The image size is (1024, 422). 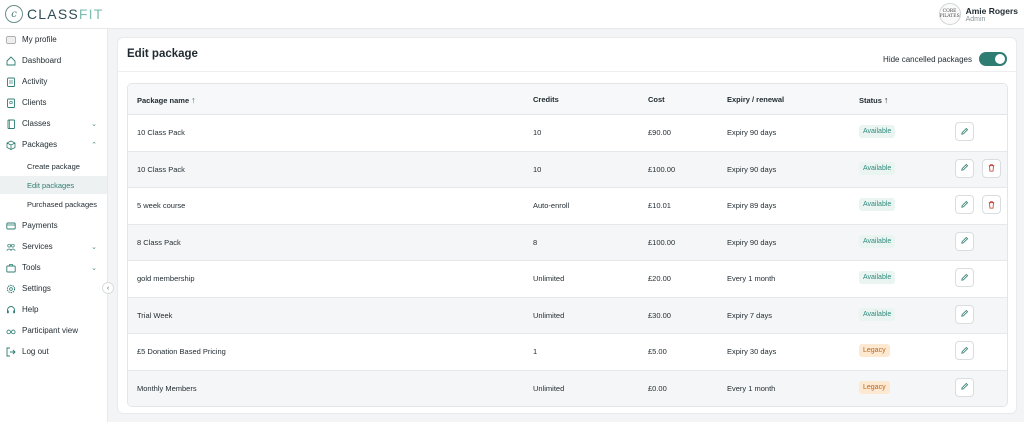 What do you see at coordinates (53, 351) in the screenshot?
I see `sidebar-item-log-out: Log out` at bounding box center [53, 351].